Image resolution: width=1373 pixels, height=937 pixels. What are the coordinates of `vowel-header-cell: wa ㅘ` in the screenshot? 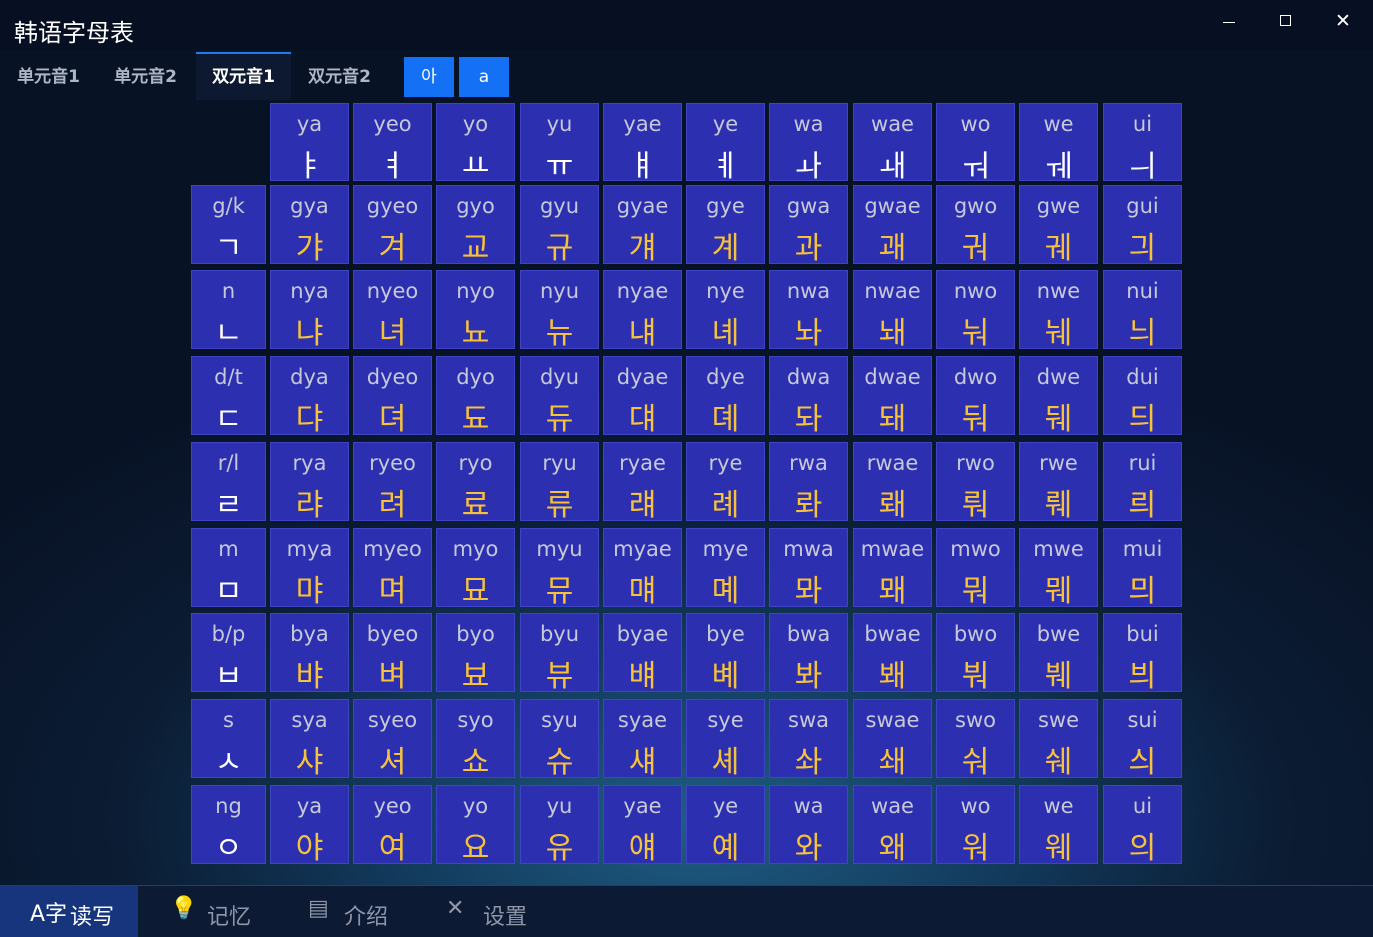 It's located at (808, 143).